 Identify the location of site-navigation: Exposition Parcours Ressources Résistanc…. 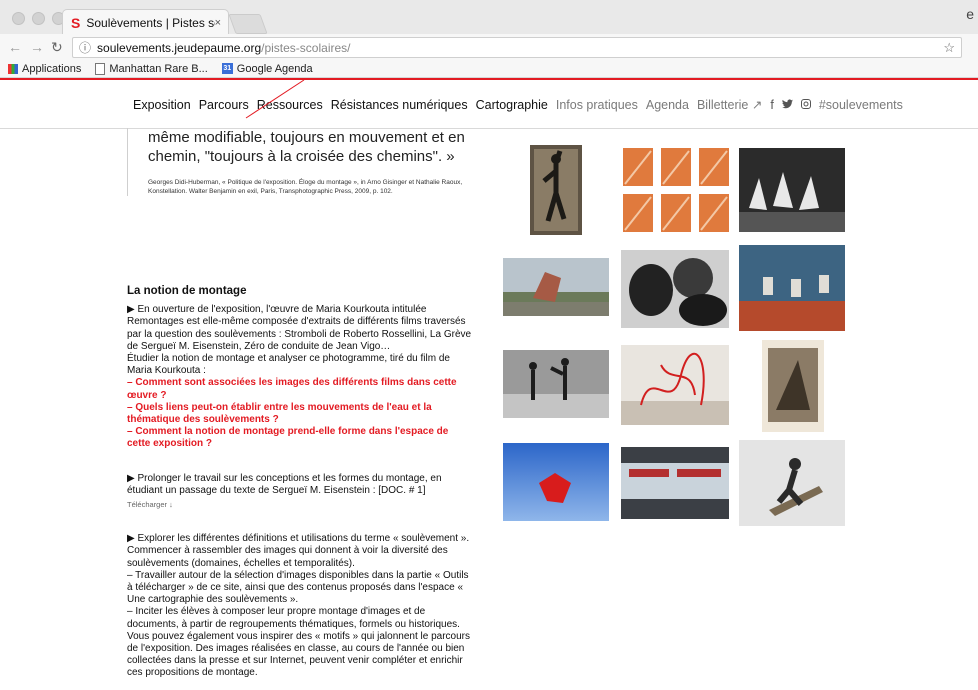
(489, 104).